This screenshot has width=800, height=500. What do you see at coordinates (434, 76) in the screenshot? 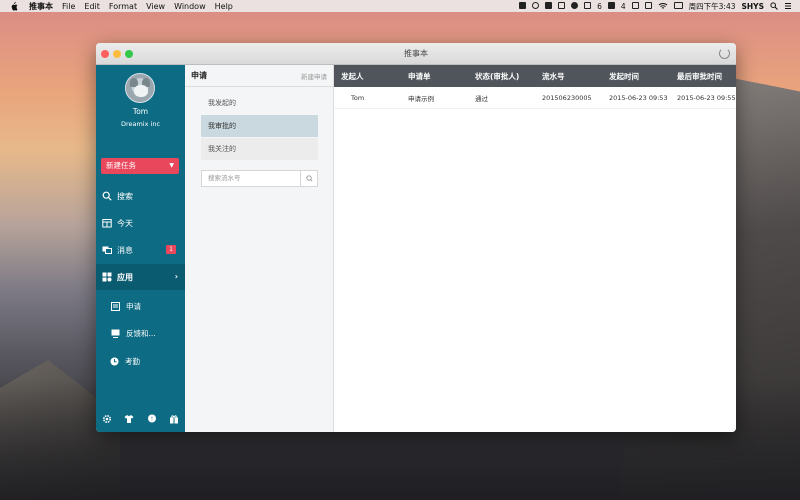
I see `column-header-form: 申请单` at bounding box center [434, 76].